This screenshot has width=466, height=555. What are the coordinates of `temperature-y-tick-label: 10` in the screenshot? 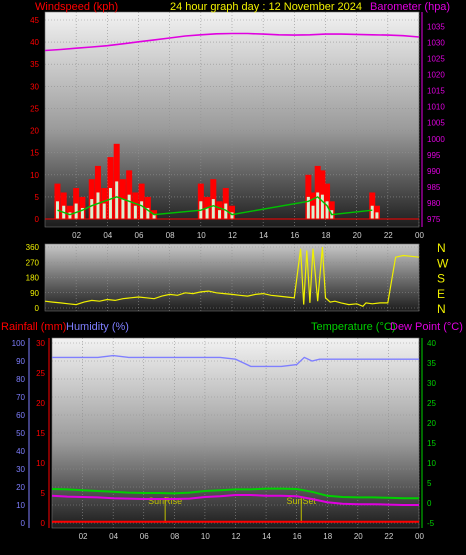 It's located at (431, 463).